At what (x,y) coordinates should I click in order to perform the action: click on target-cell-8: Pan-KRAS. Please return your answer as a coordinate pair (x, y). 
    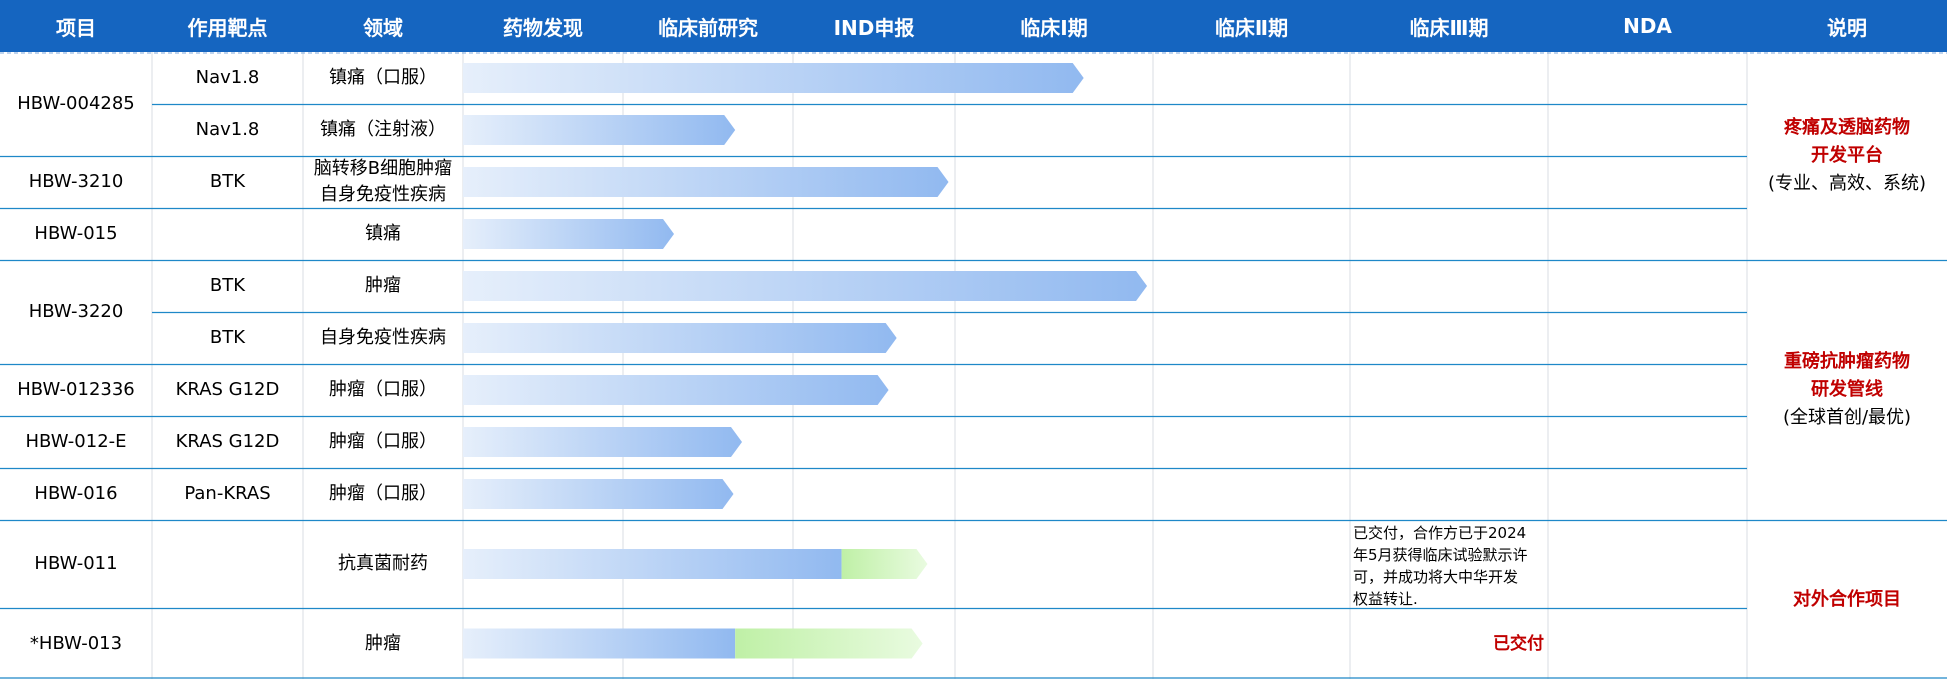
    Looking at the image, I should click on (227, 493).